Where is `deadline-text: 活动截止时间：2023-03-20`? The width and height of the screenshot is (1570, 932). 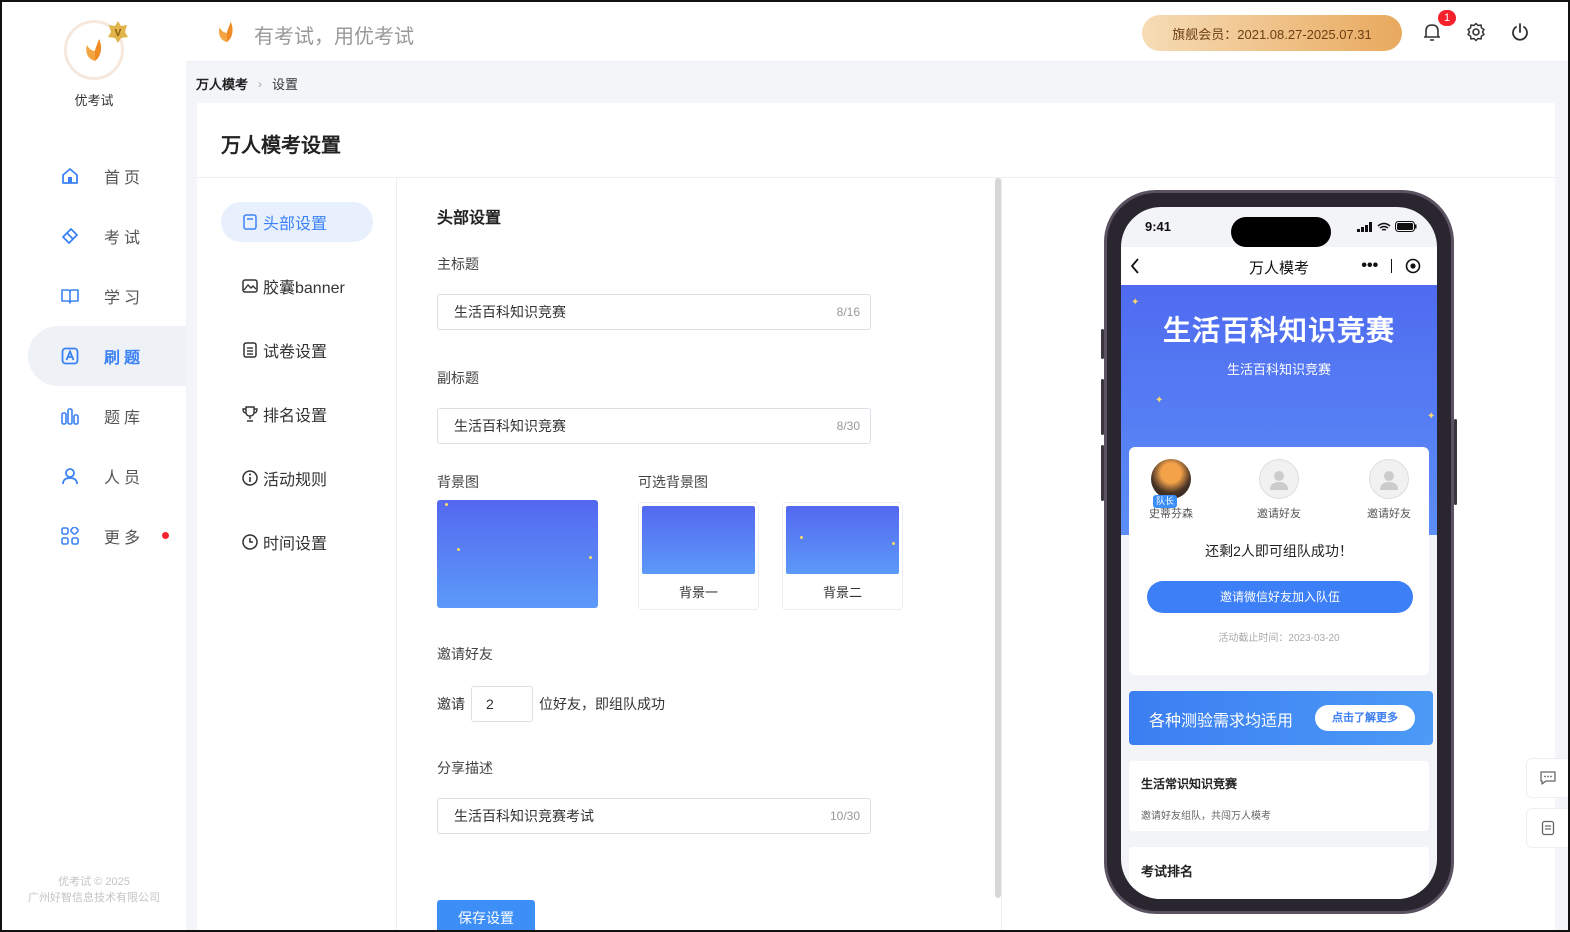 deadline-text: 活动截止时间：2023-03-20 is located at coordinates (1279, 638).